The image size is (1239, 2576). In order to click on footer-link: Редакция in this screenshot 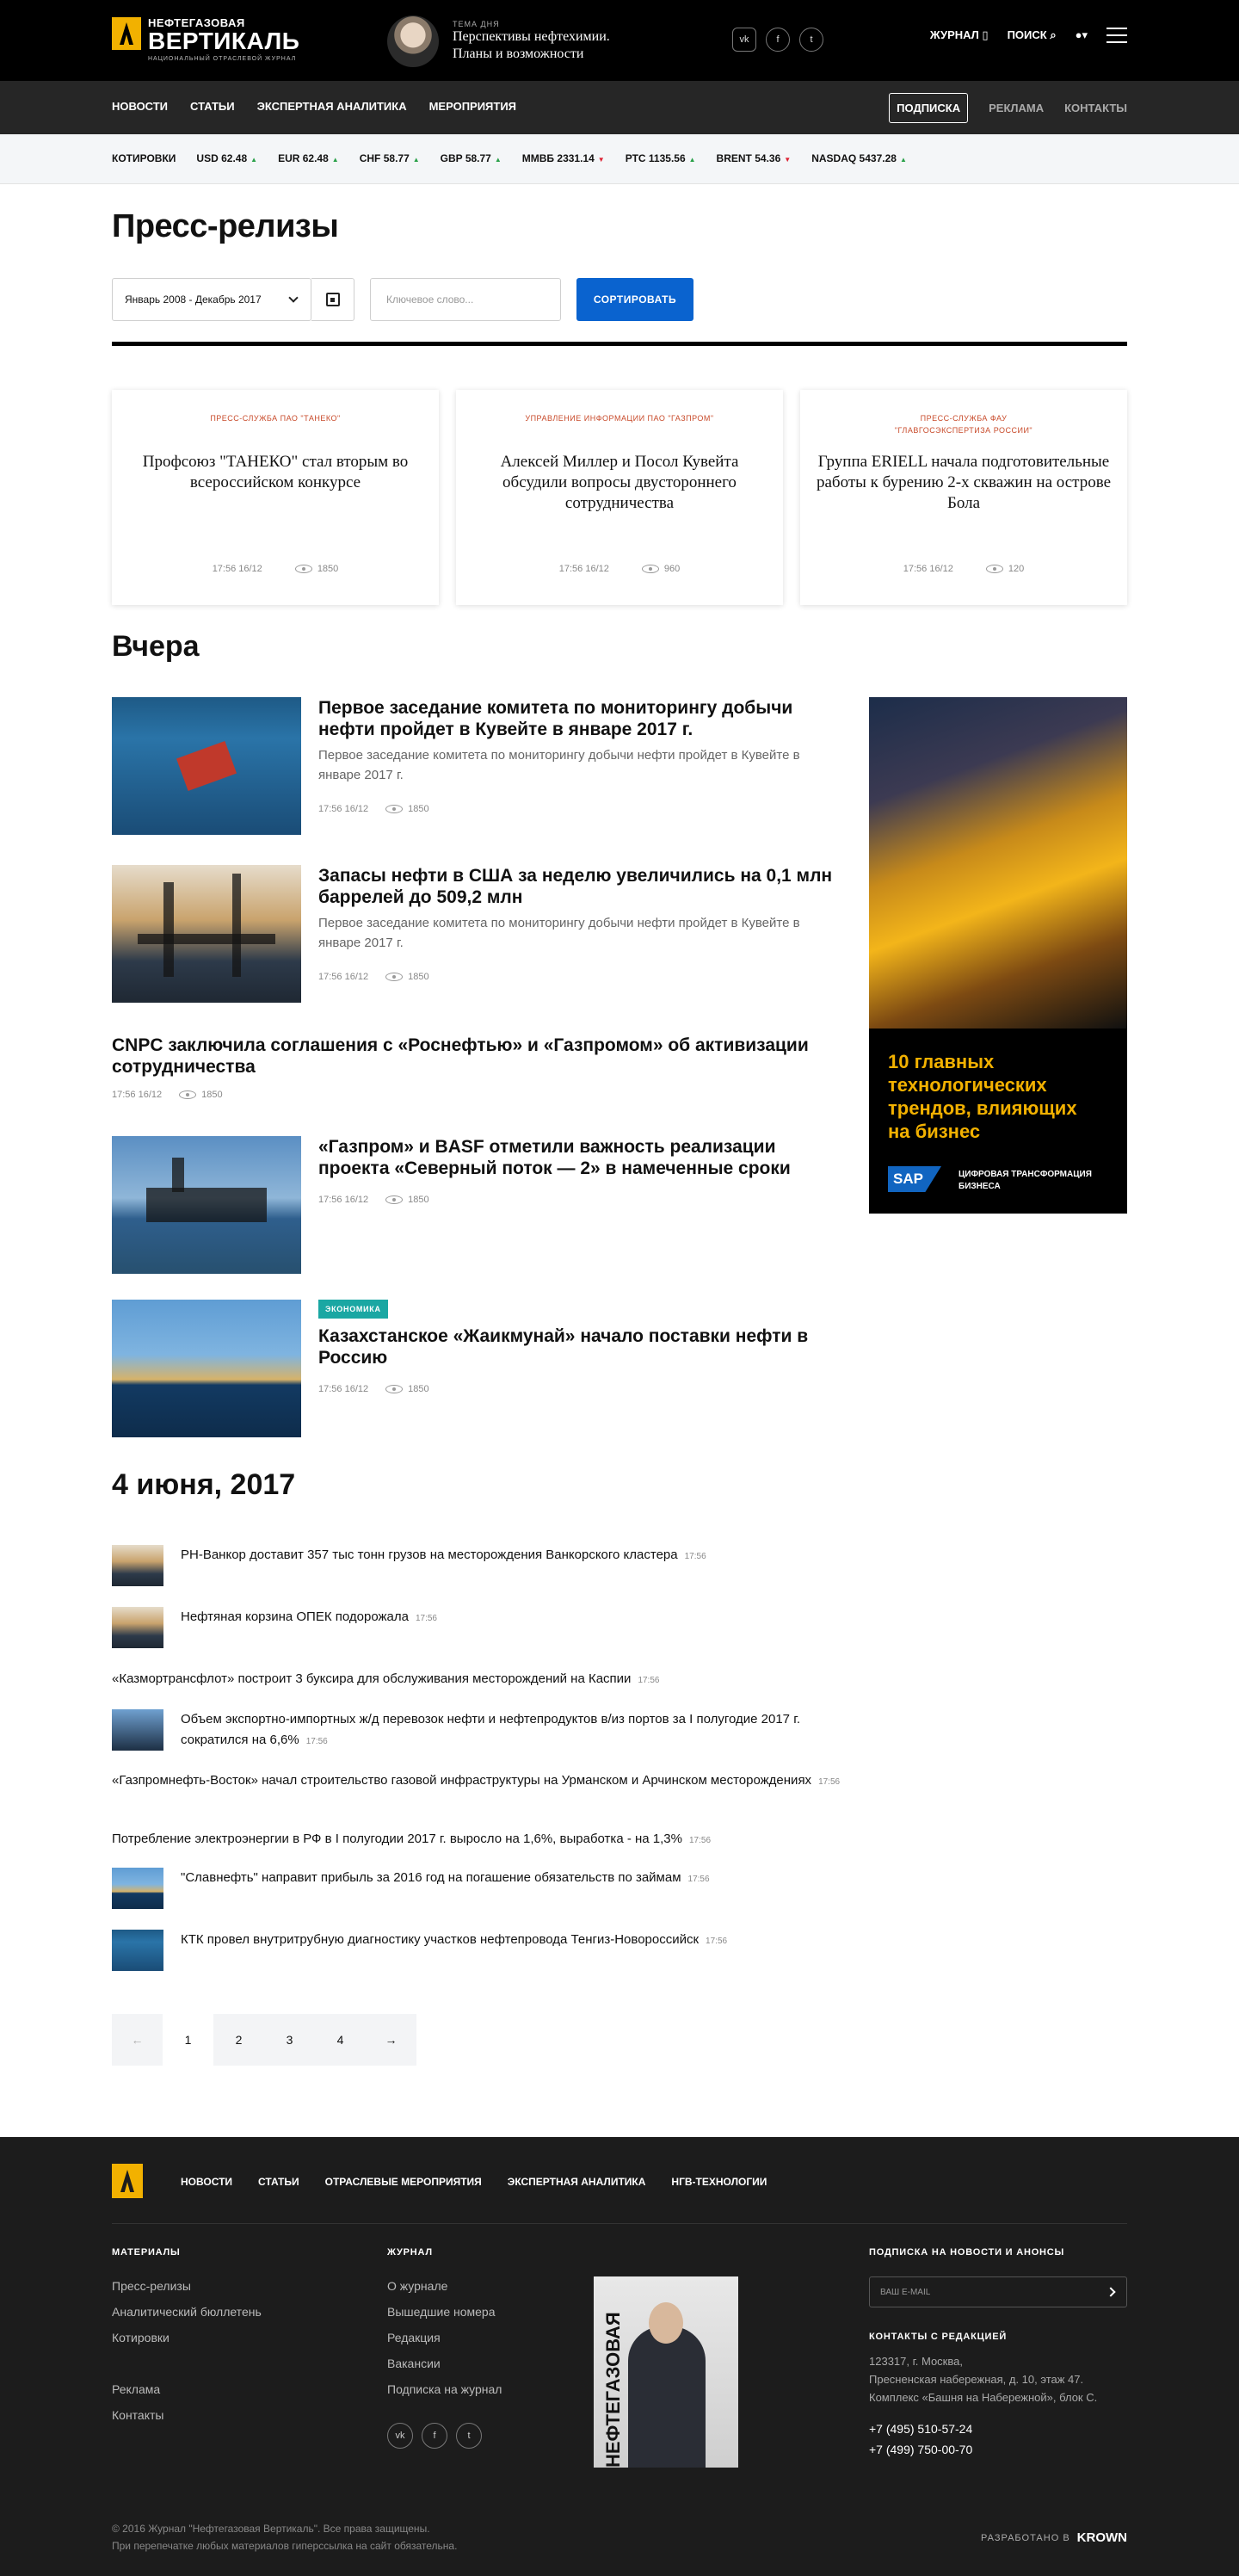, I will do `click(445, 2338)`.